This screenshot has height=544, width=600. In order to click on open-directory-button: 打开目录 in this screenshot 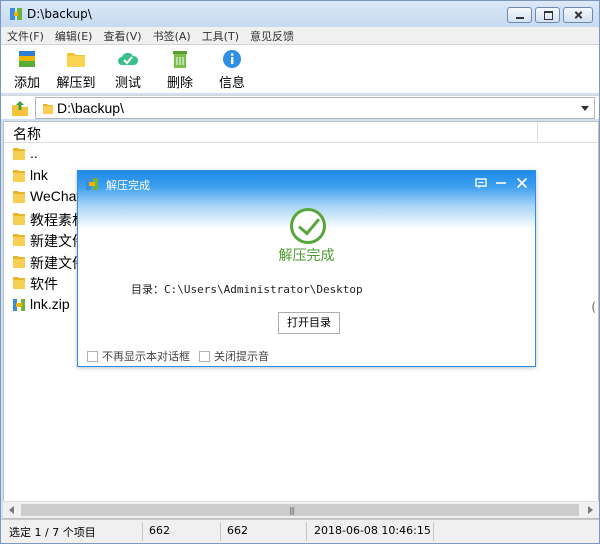, I will do `click(309, 323)`.